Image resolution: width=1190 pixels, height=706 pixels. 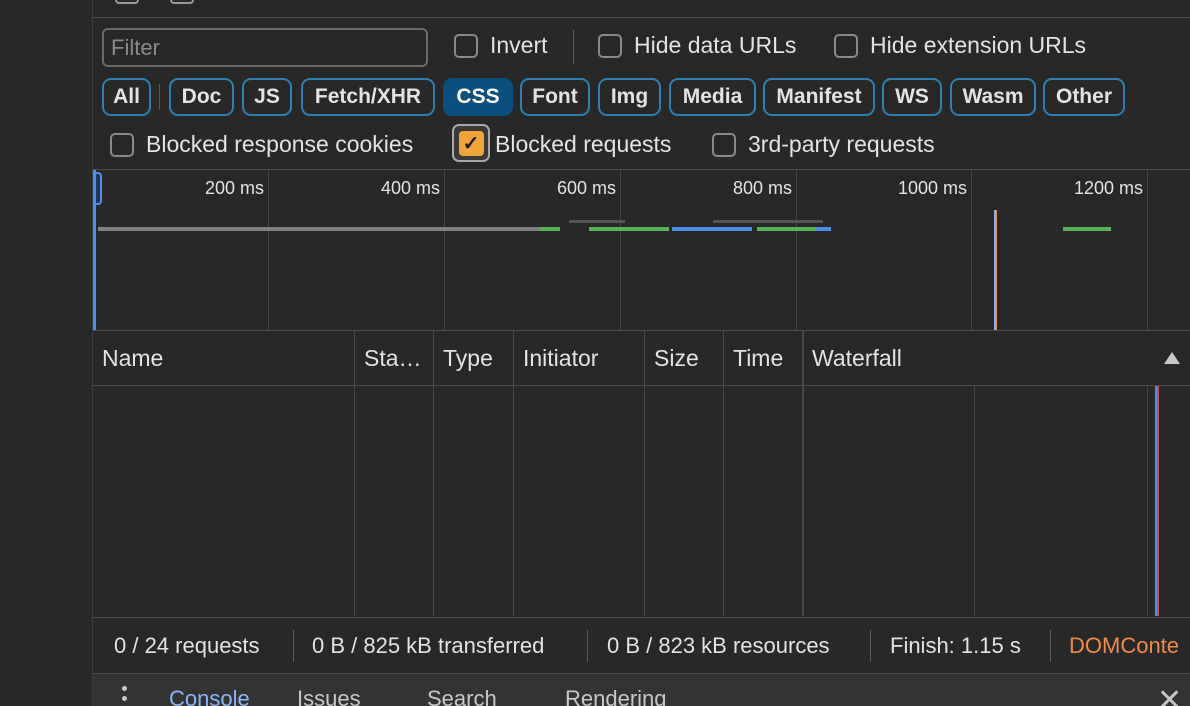 What do you see at coordinates (234, 188) in the screenshot?
I see `overview-tick-label: 200 ms` at bounding box center [234, 188].